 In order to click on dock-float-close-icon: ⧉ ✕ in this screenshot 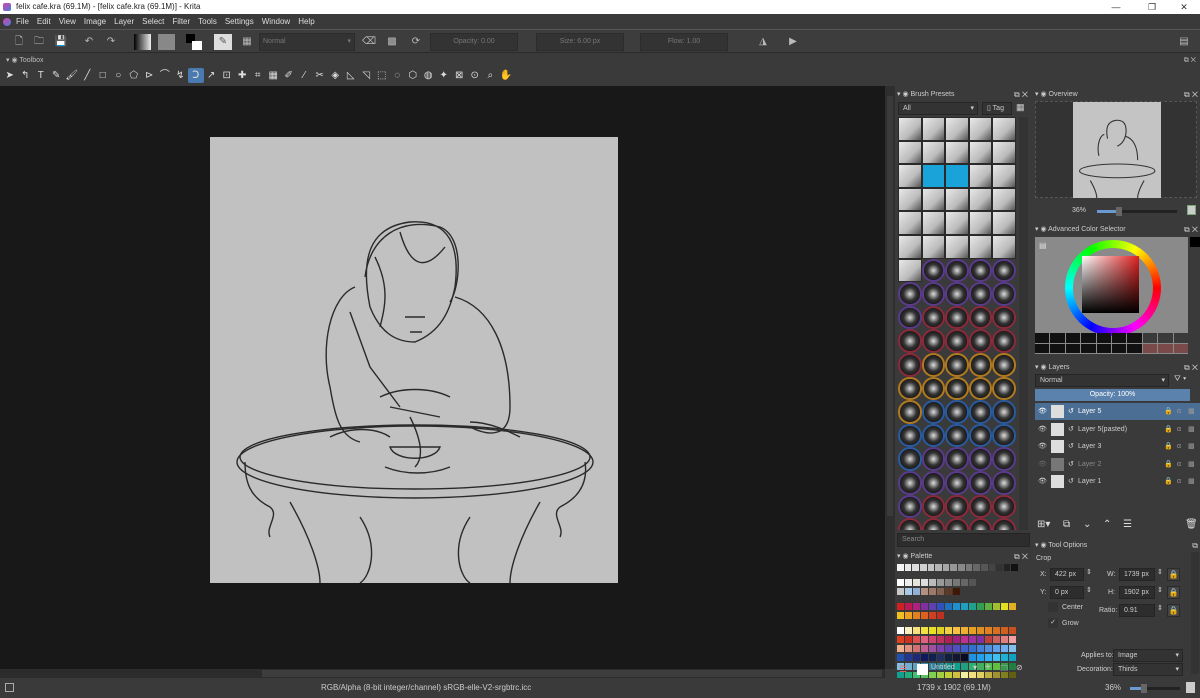, I will do `click(1191, 229)`.